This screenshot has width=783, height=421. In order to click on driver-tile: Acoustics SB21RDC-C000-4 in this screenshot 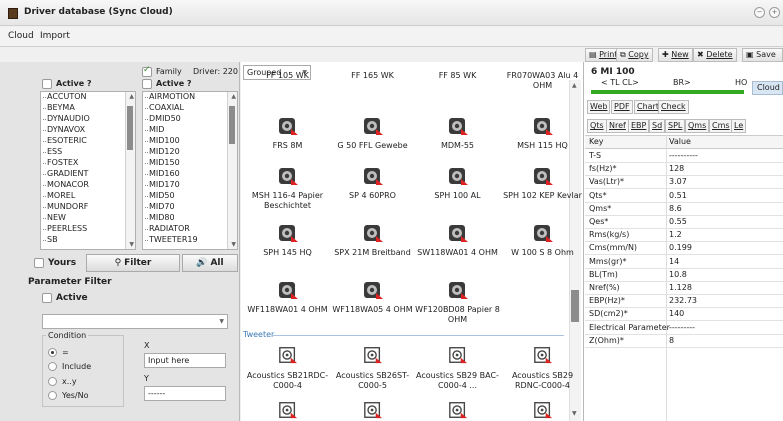, I will do `click(287, 368)`.